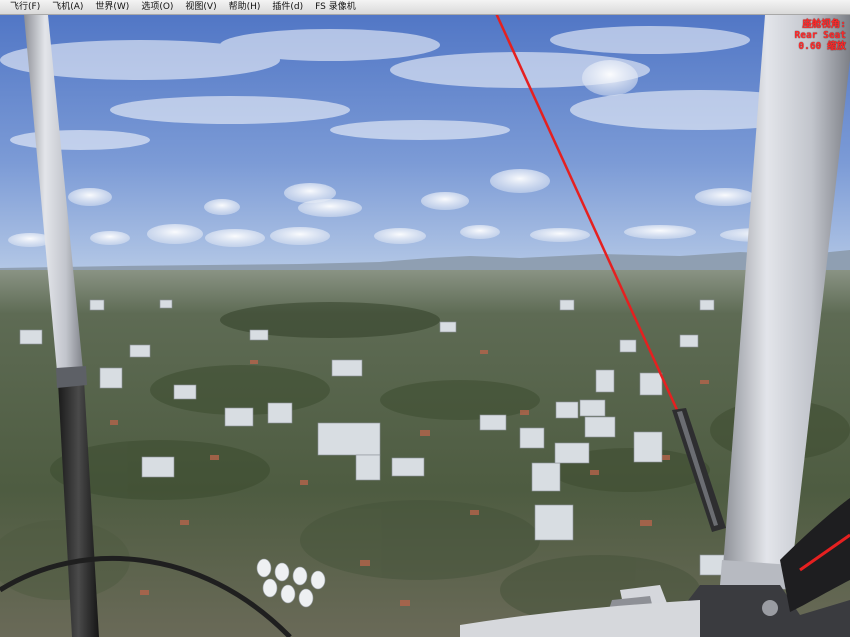  Describe the element at coordinates (335, 7) in the screenshot. I see `menu-fs-recorder: FS 录像机` at that location.